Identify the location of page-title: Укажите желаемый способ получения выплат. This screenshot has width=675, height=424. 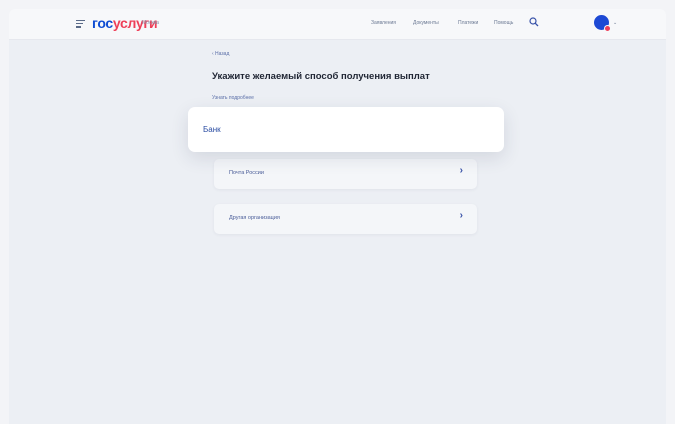
(321, 76).